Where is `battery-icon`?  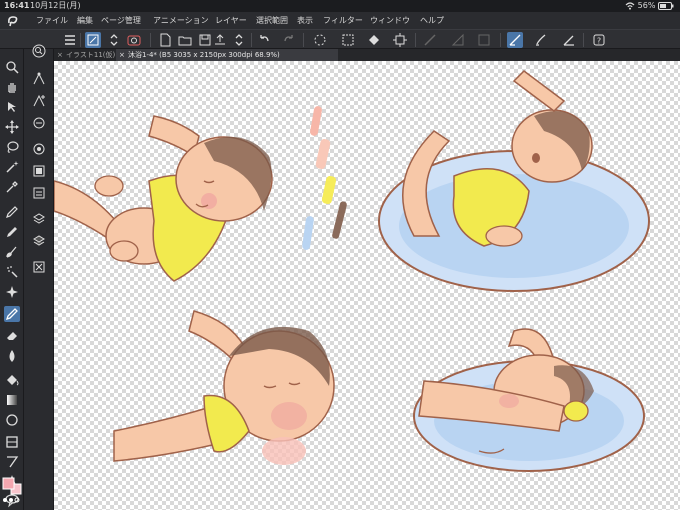 battery-icon is located at coordinates (666, 5).